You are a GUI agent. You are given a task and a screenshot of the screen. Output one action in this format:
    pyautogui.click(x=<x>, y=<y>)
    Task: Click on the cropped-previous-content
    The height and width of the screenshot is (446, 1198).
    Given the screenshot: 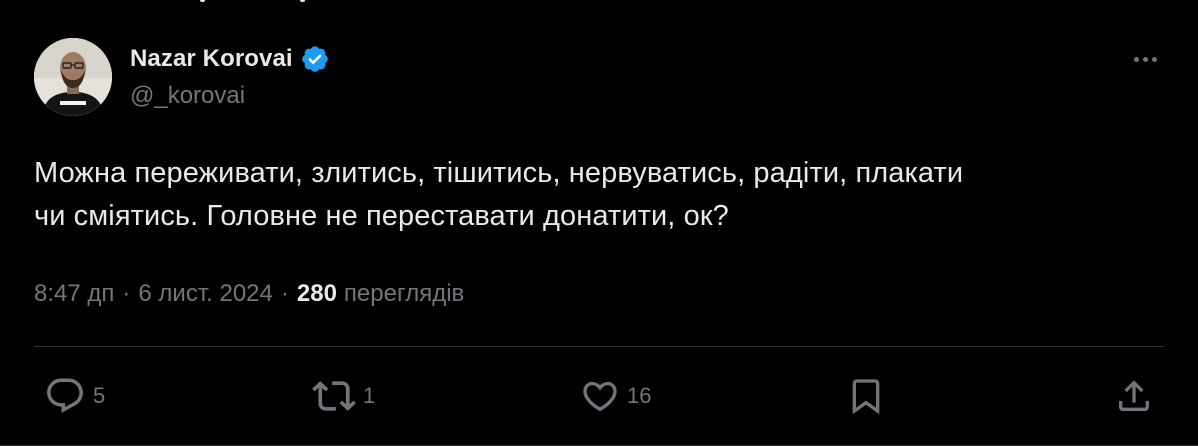 What is the action you would take?
    pyautogui.click(x=260, y=2)
    